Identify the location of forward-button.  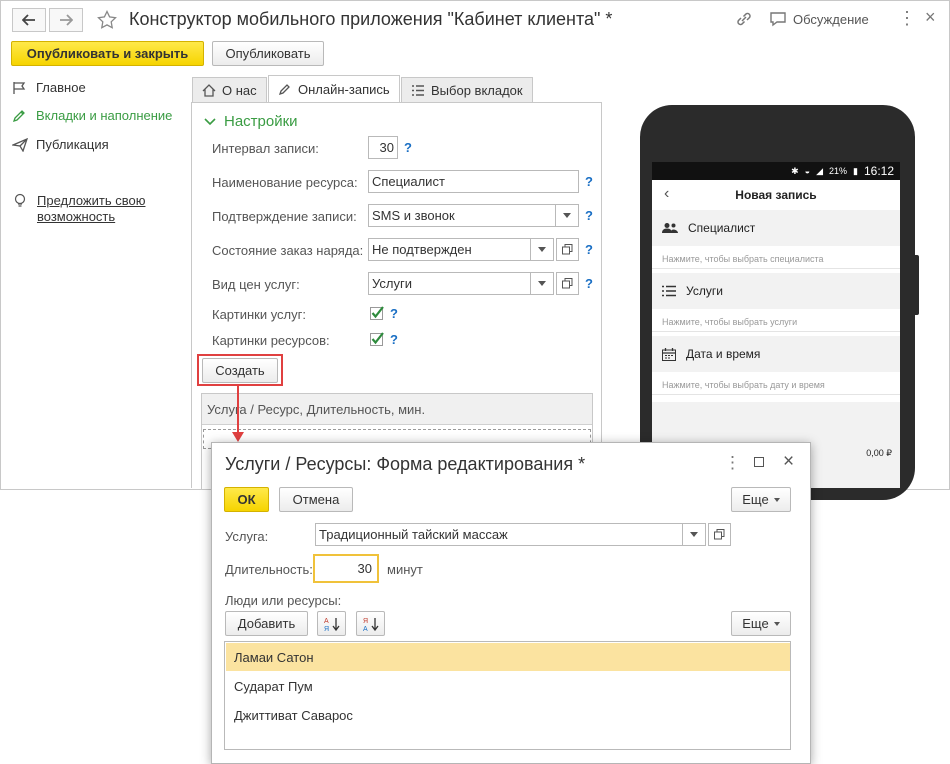
(66, 20).